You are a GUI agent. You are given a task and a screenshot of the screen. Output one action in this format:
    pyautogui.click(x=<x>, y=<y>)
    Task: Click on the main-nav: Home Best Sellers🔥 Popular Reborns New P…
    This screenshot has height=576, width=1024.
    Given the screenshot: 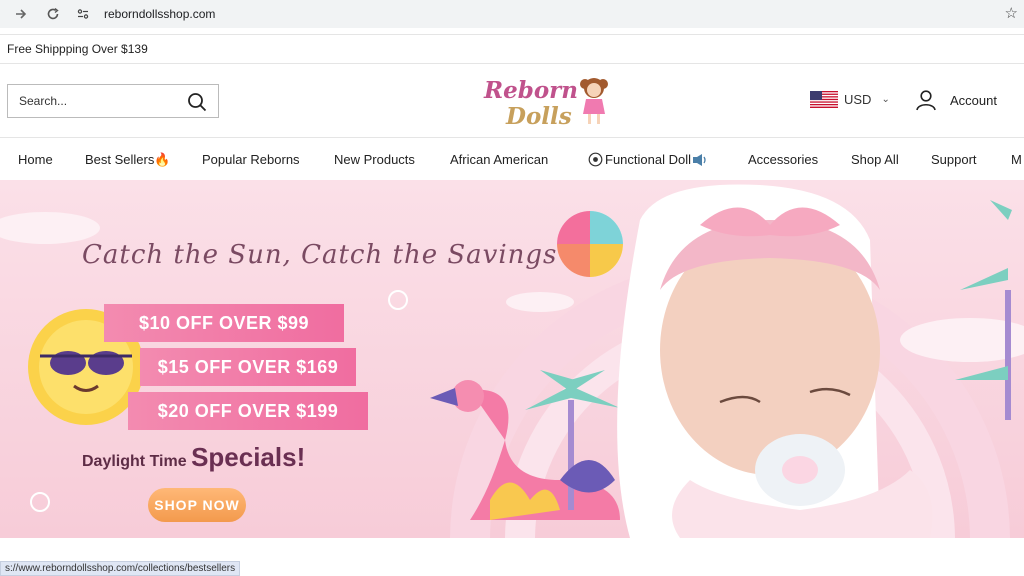 What is the action you would take?
    pyautogui.click(x=512, y=159)
    